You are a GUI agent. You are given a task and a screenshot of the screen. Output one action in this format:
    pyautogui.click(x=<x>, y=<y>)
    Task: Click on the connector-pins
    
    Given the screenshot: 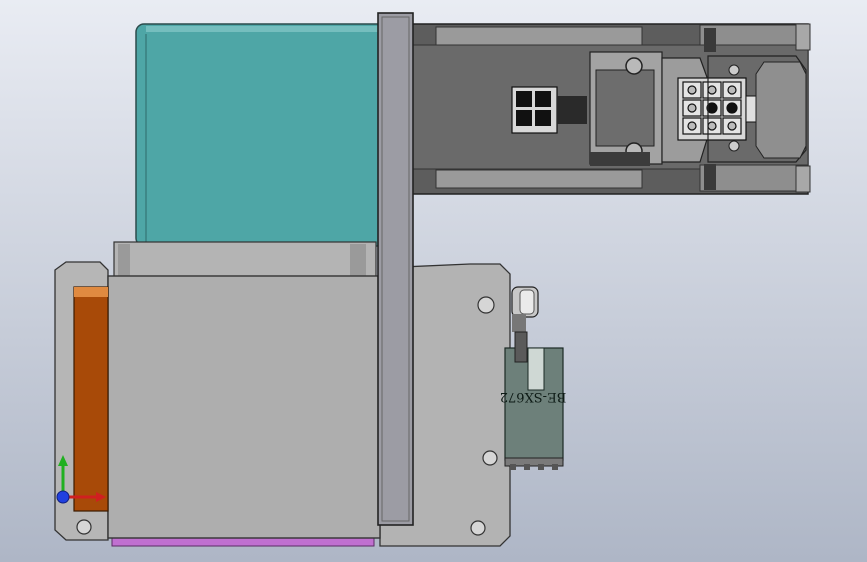 What is the action you would take?
    pyautogui.click(x=712, y=108)
    